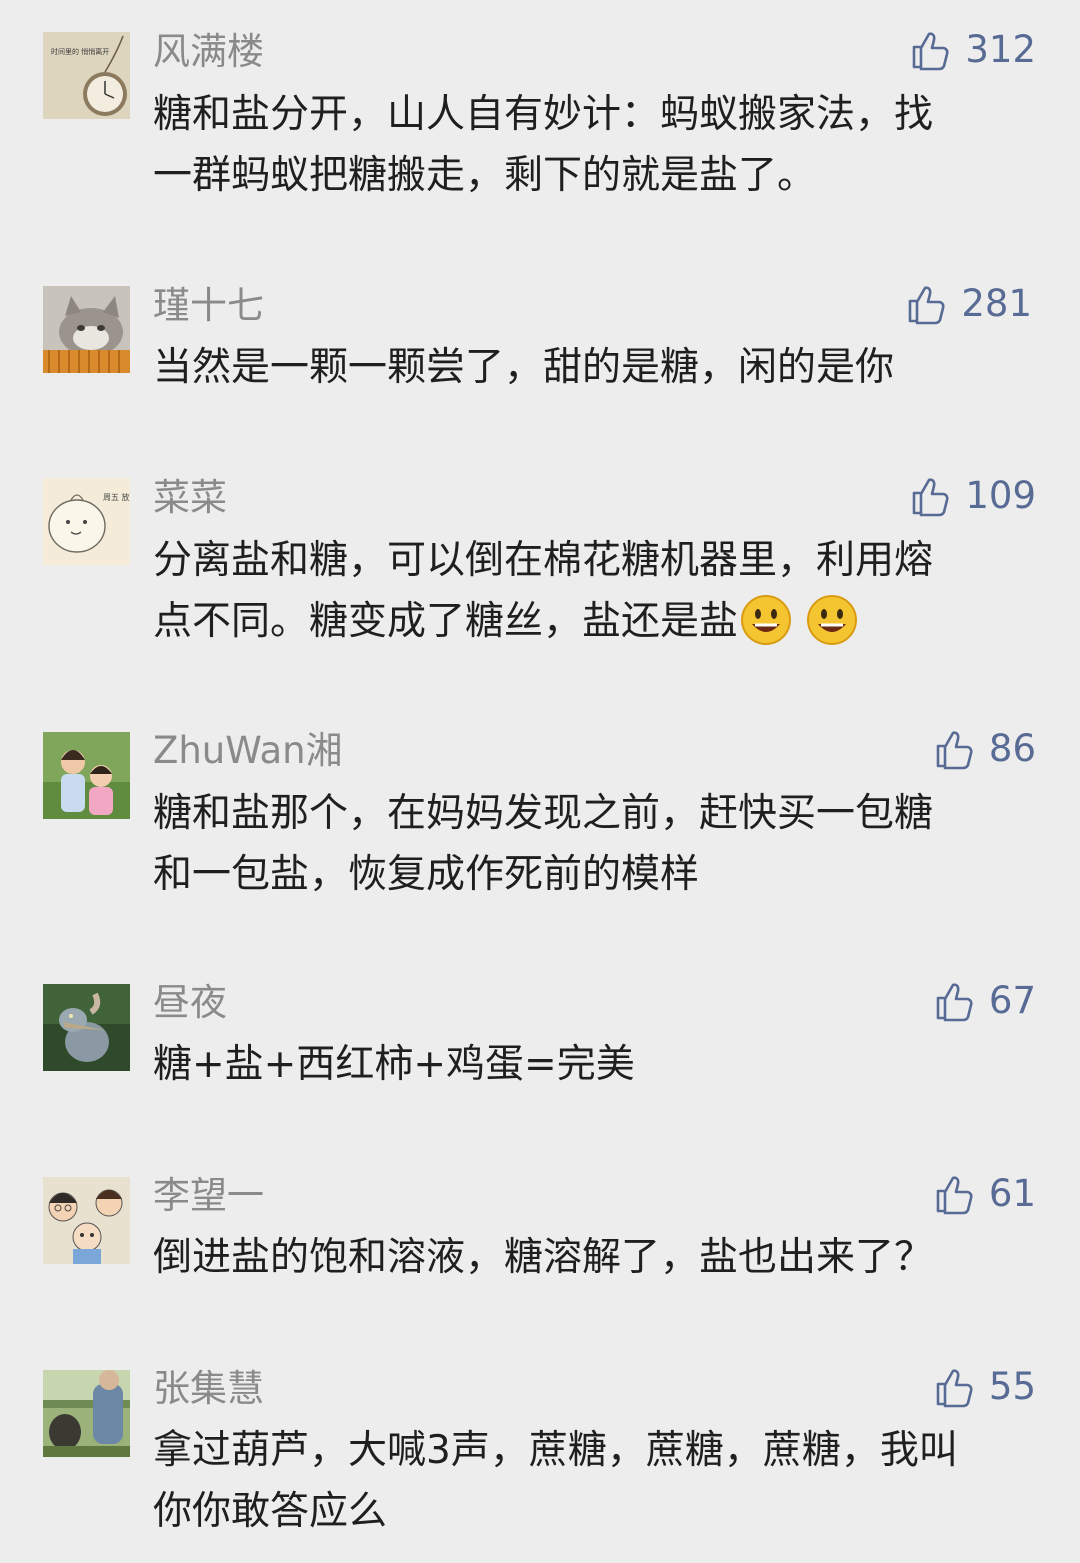 The width and height of the screenshot is (1080, 1563). What do you see at coordinates (1000, 495) in the screenshot?
I see `like-count: 109` at bounding box center [1000, 495].